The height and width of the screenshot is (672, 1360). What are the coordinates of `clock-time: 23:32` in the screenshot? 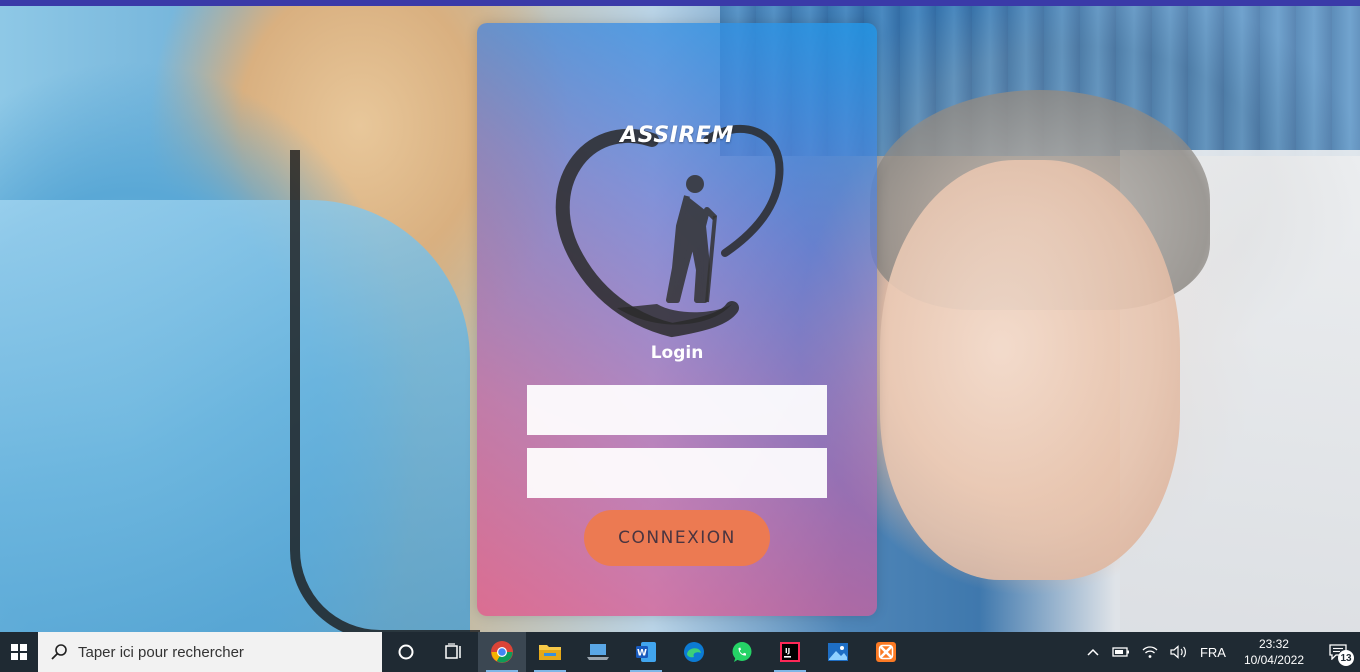 It's located at (1273, 644).